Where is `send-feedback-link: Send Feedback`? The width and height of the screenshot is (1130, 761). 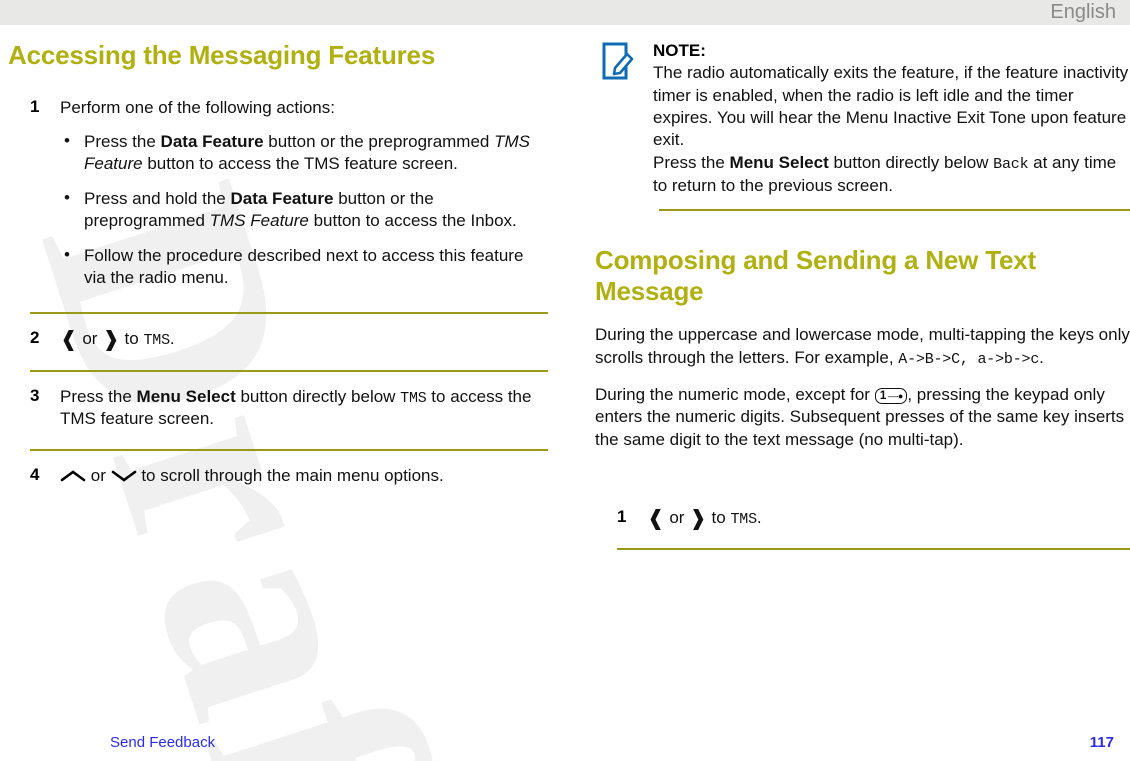
send-feedback-link: Send Feedback is located at coordinates (162, 742).